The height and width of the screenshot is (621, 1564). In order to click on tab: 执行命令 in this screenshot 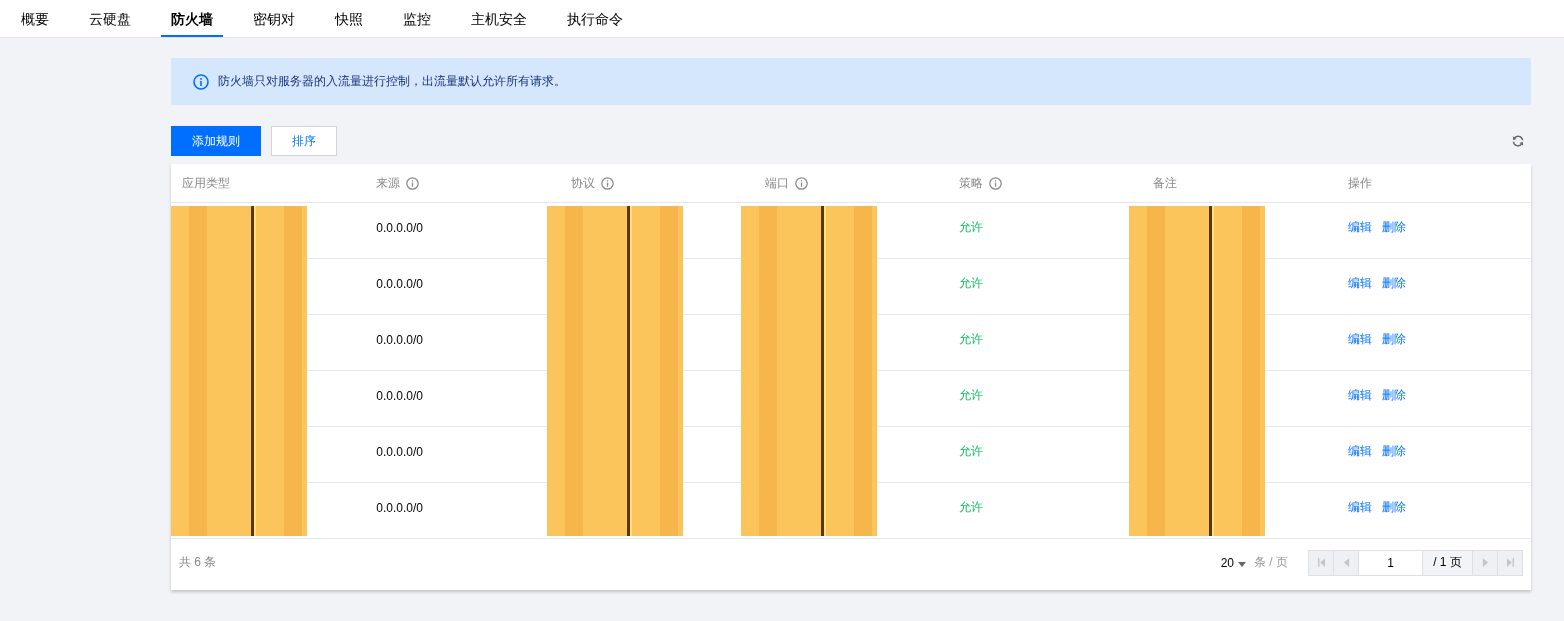, I will do `click(595, 18)`.